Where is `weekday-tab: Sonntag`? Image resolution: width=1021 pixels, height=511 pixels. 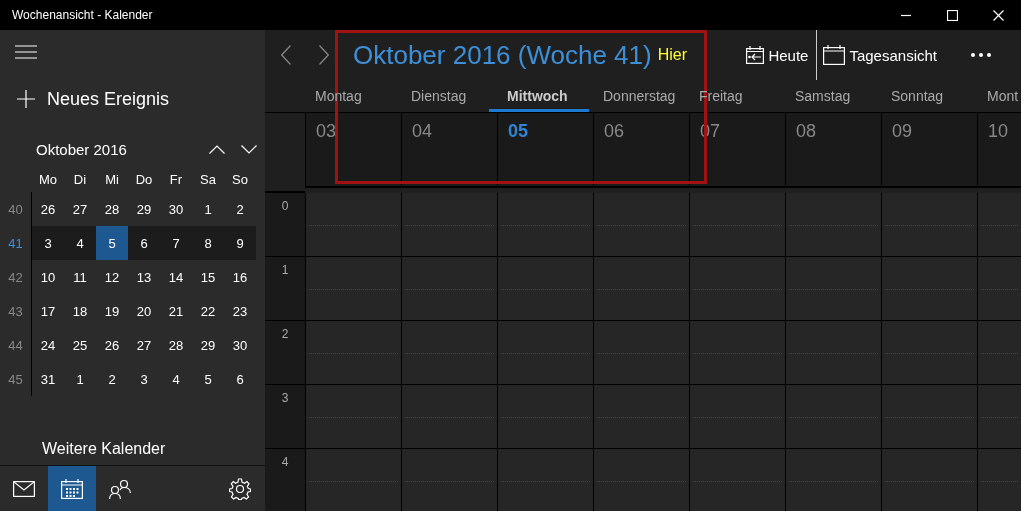
weekday-tab: Sonntag is located at coordinates (929, 97).